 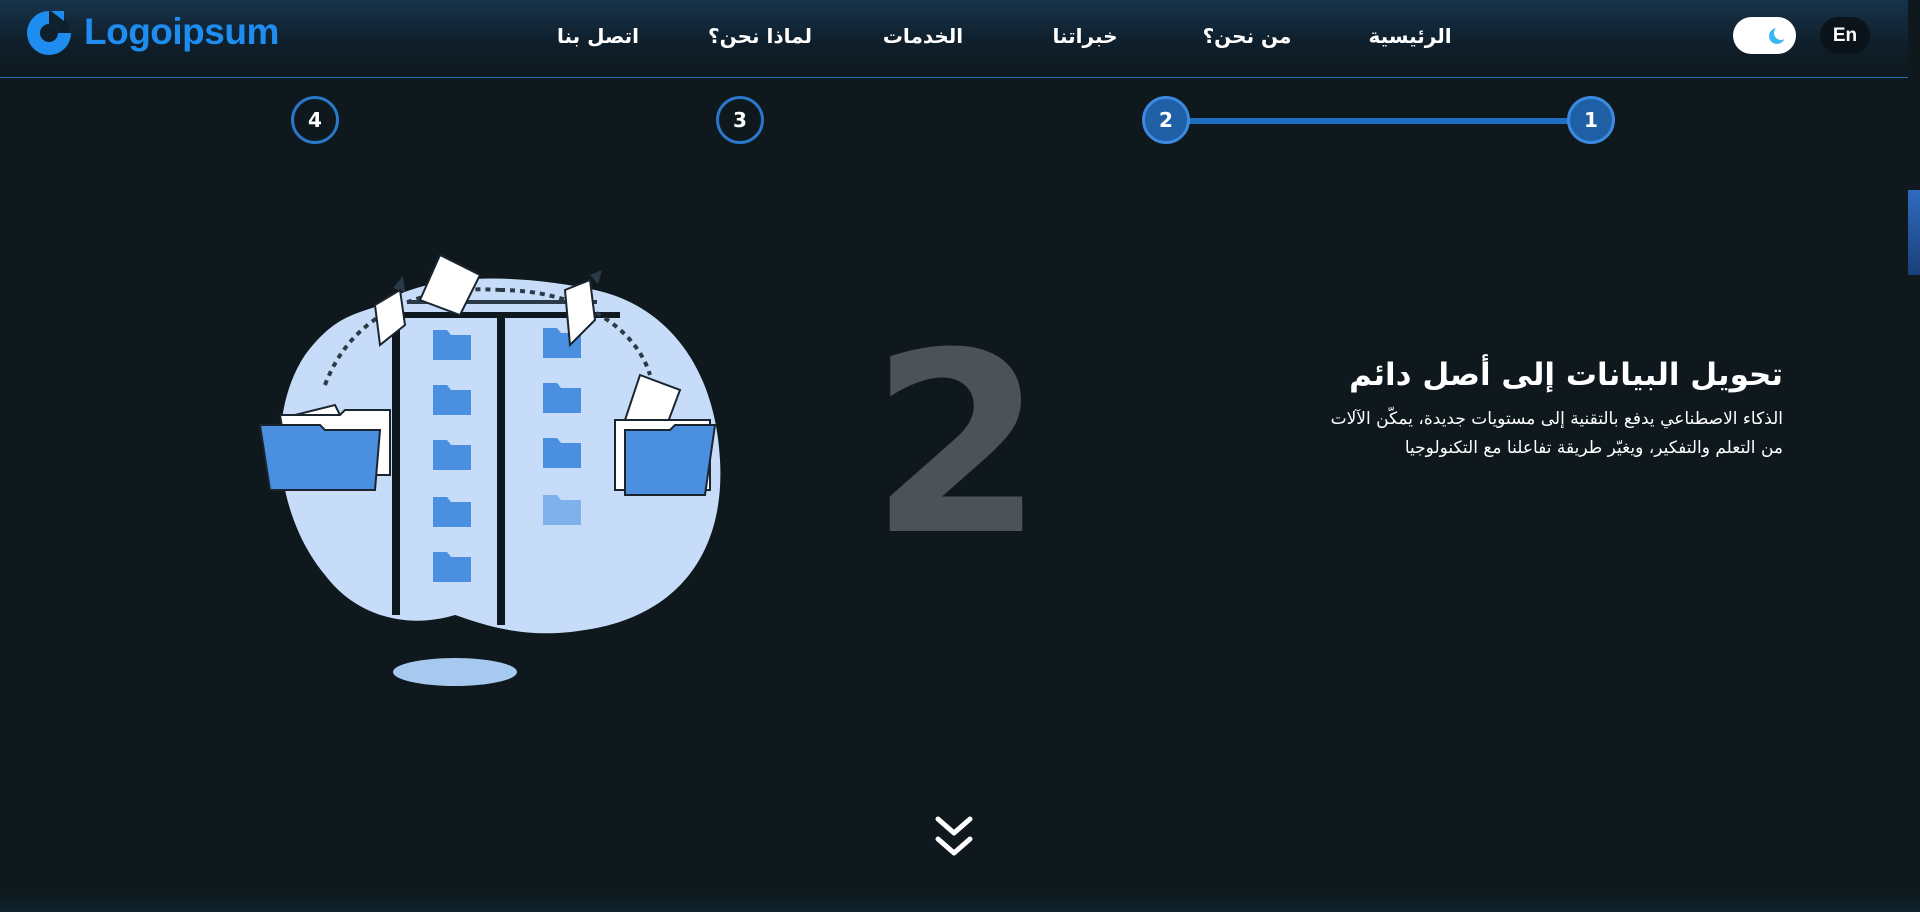 I want to click on nav-experience: خبراتنا, so click(x=1084, y=36).